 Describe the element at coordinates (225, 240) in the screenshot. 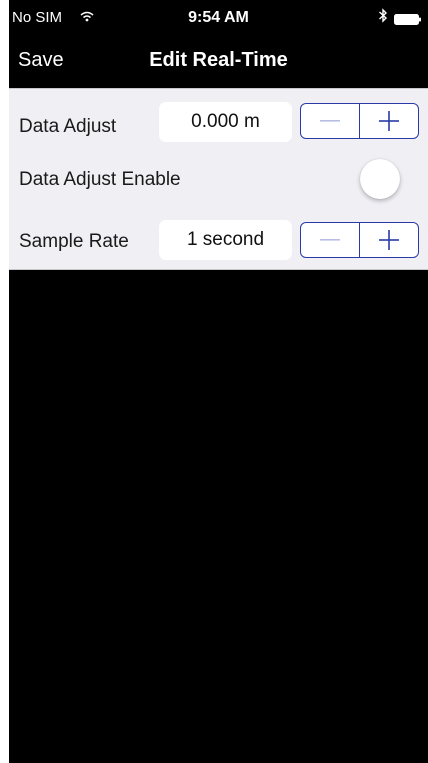

I see `sample-rate-value-field: 1 second` at that location.